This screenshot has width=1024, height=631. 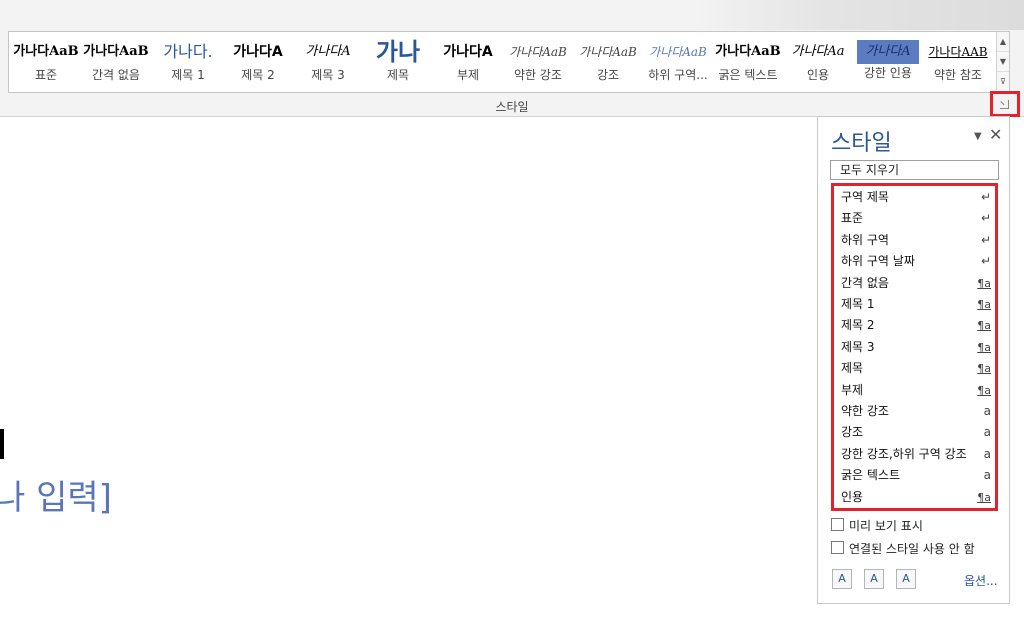 What do you see at coordinates (116, 62) in the screenshot?
I see `gallery-style-1: 가나다AaB 간격 없음` at bounding box center [116, 62].